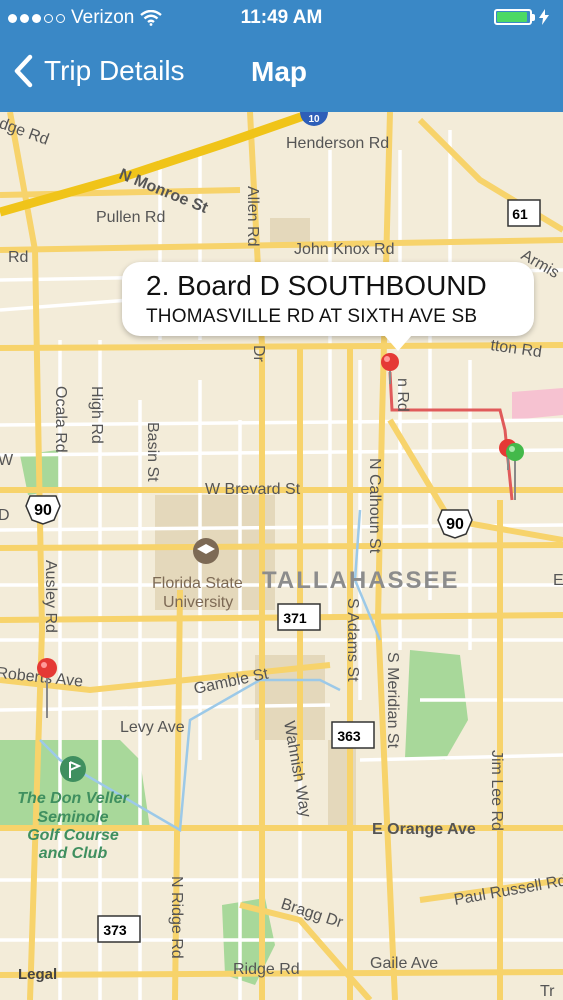 The width and height of the screenshot is (563, 1000). Describe the element at coordinates (96, 415) in the screenshot. I see `street-label: High Rd` at that location.